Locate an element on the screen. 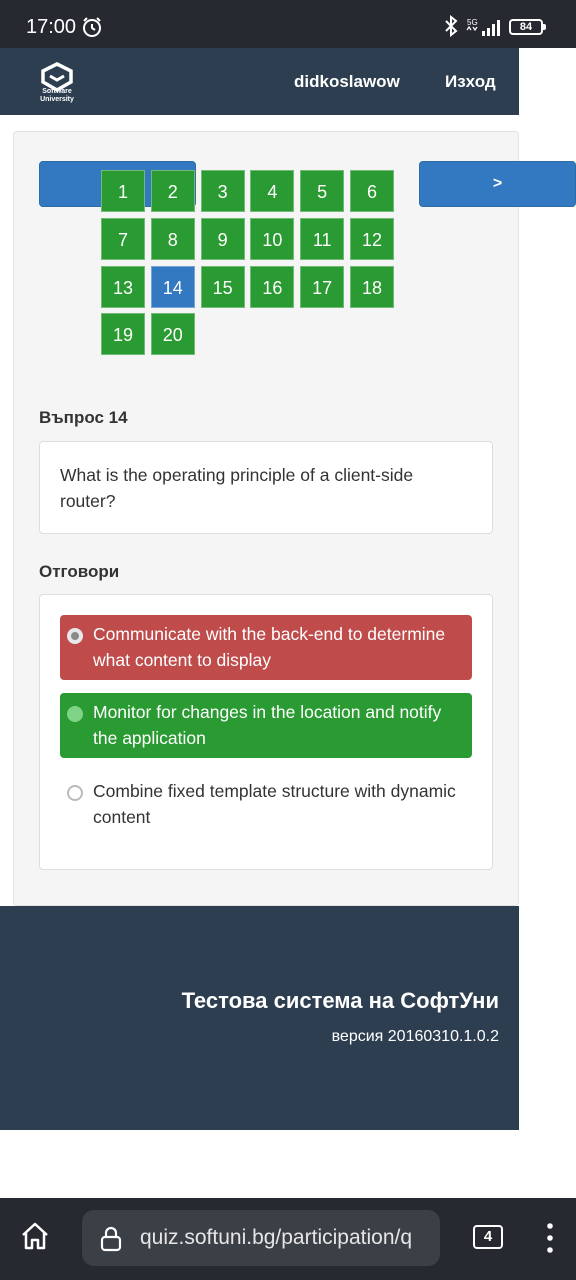  address-bar: quiz.softuni.bg/participation/q is located at coordinates (261, 1238).